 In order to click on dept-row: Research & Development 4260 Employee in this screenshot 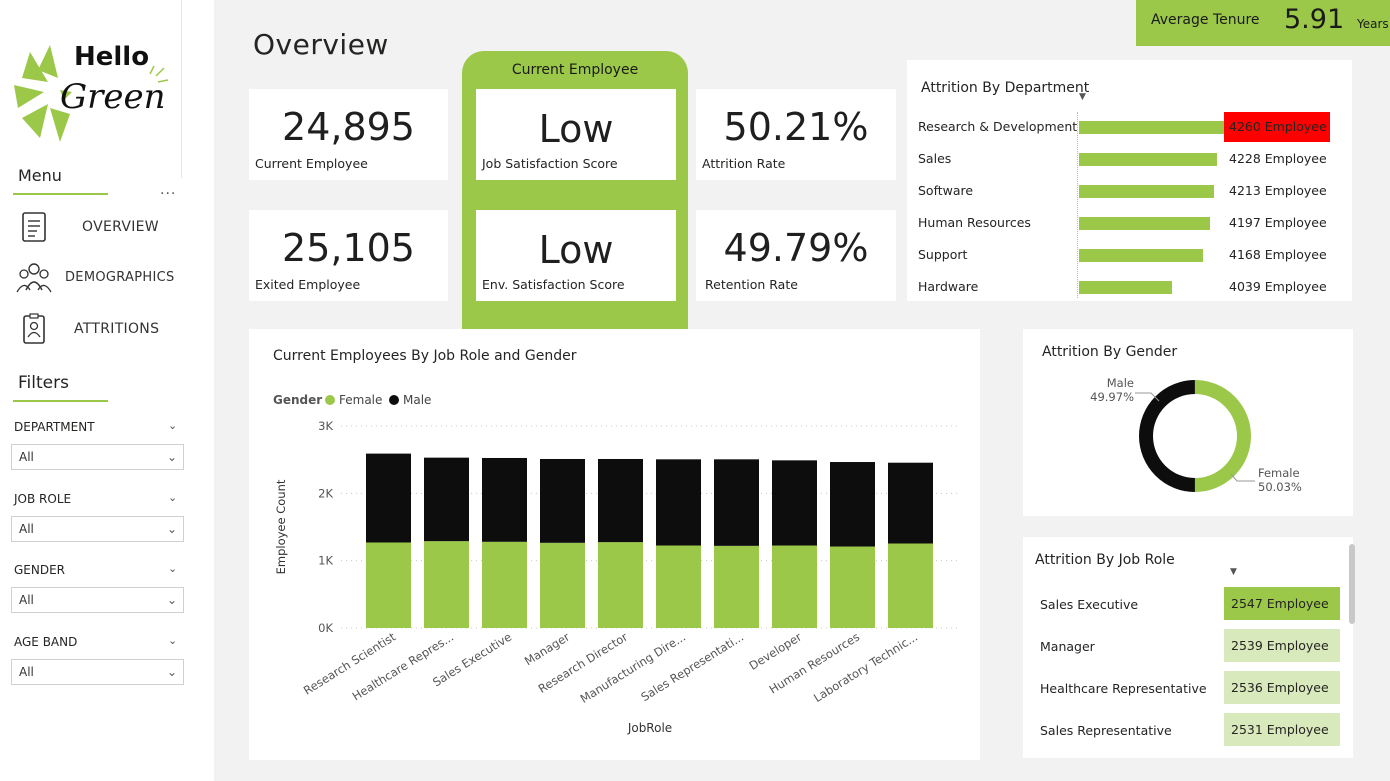, I will do `click(1129, 127)`.